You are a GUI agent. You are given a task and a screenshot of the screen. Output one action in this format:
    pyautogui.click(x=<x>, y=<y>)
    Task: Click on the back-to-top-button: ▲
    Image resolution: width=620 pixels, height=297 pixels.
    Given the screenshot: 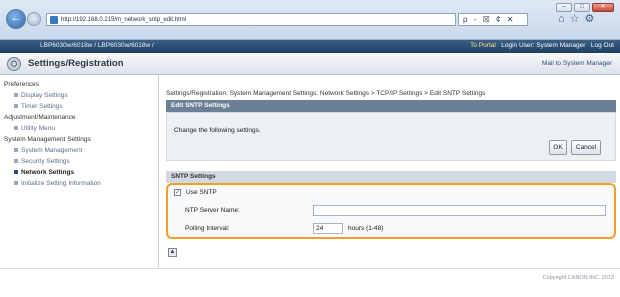 What is the action you would take?
    pyautogui.click(x=172, y=252)
    